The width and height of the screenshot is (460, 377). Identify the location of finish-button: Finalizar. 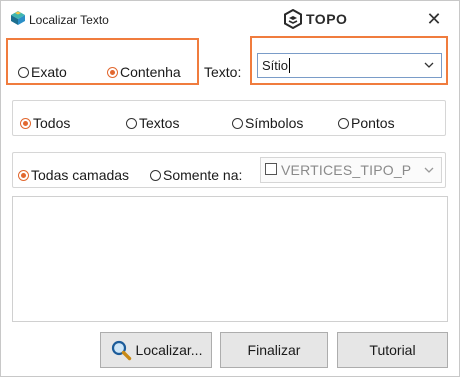
(274, 350).